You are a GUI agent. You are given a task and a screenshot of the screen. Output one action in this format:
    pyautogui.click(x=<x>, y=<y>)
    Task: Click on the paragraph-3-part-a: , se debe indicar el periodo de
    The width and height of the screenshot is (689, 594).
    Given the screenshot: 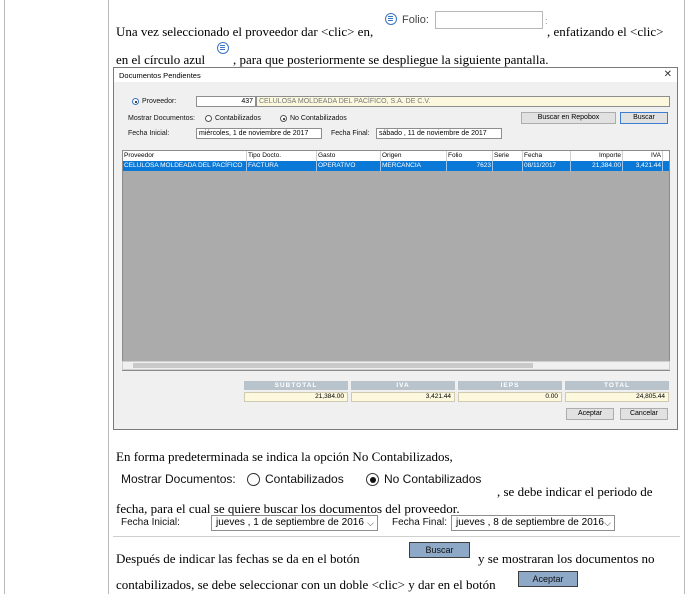 What is the action you would take?
    pyautogui.click(x=575, y=491)
    